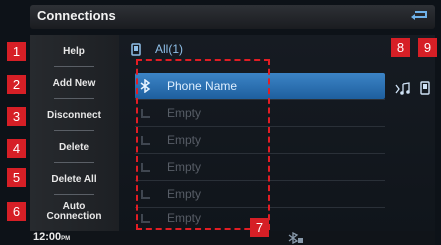  What do you see at coordinates (277, 49) in the screenshot?
I see `list-header: All(1)` at bounding box center [277, 49].